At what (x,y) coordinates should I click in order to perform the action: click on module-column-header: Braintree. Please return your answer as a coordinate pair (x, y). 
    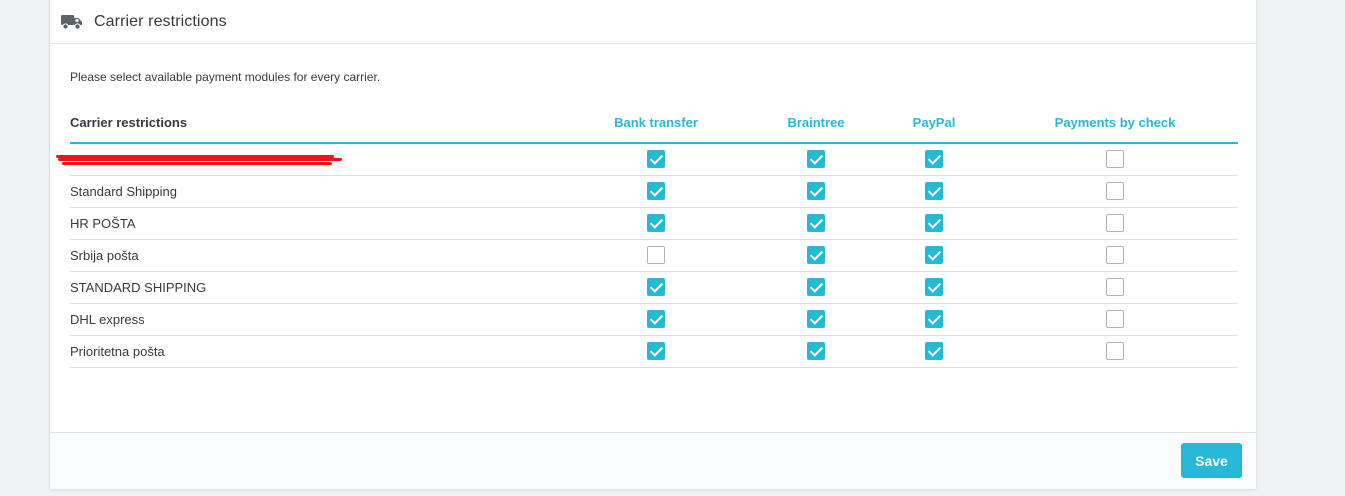
    Looking at the image, I should click on (816, 123).